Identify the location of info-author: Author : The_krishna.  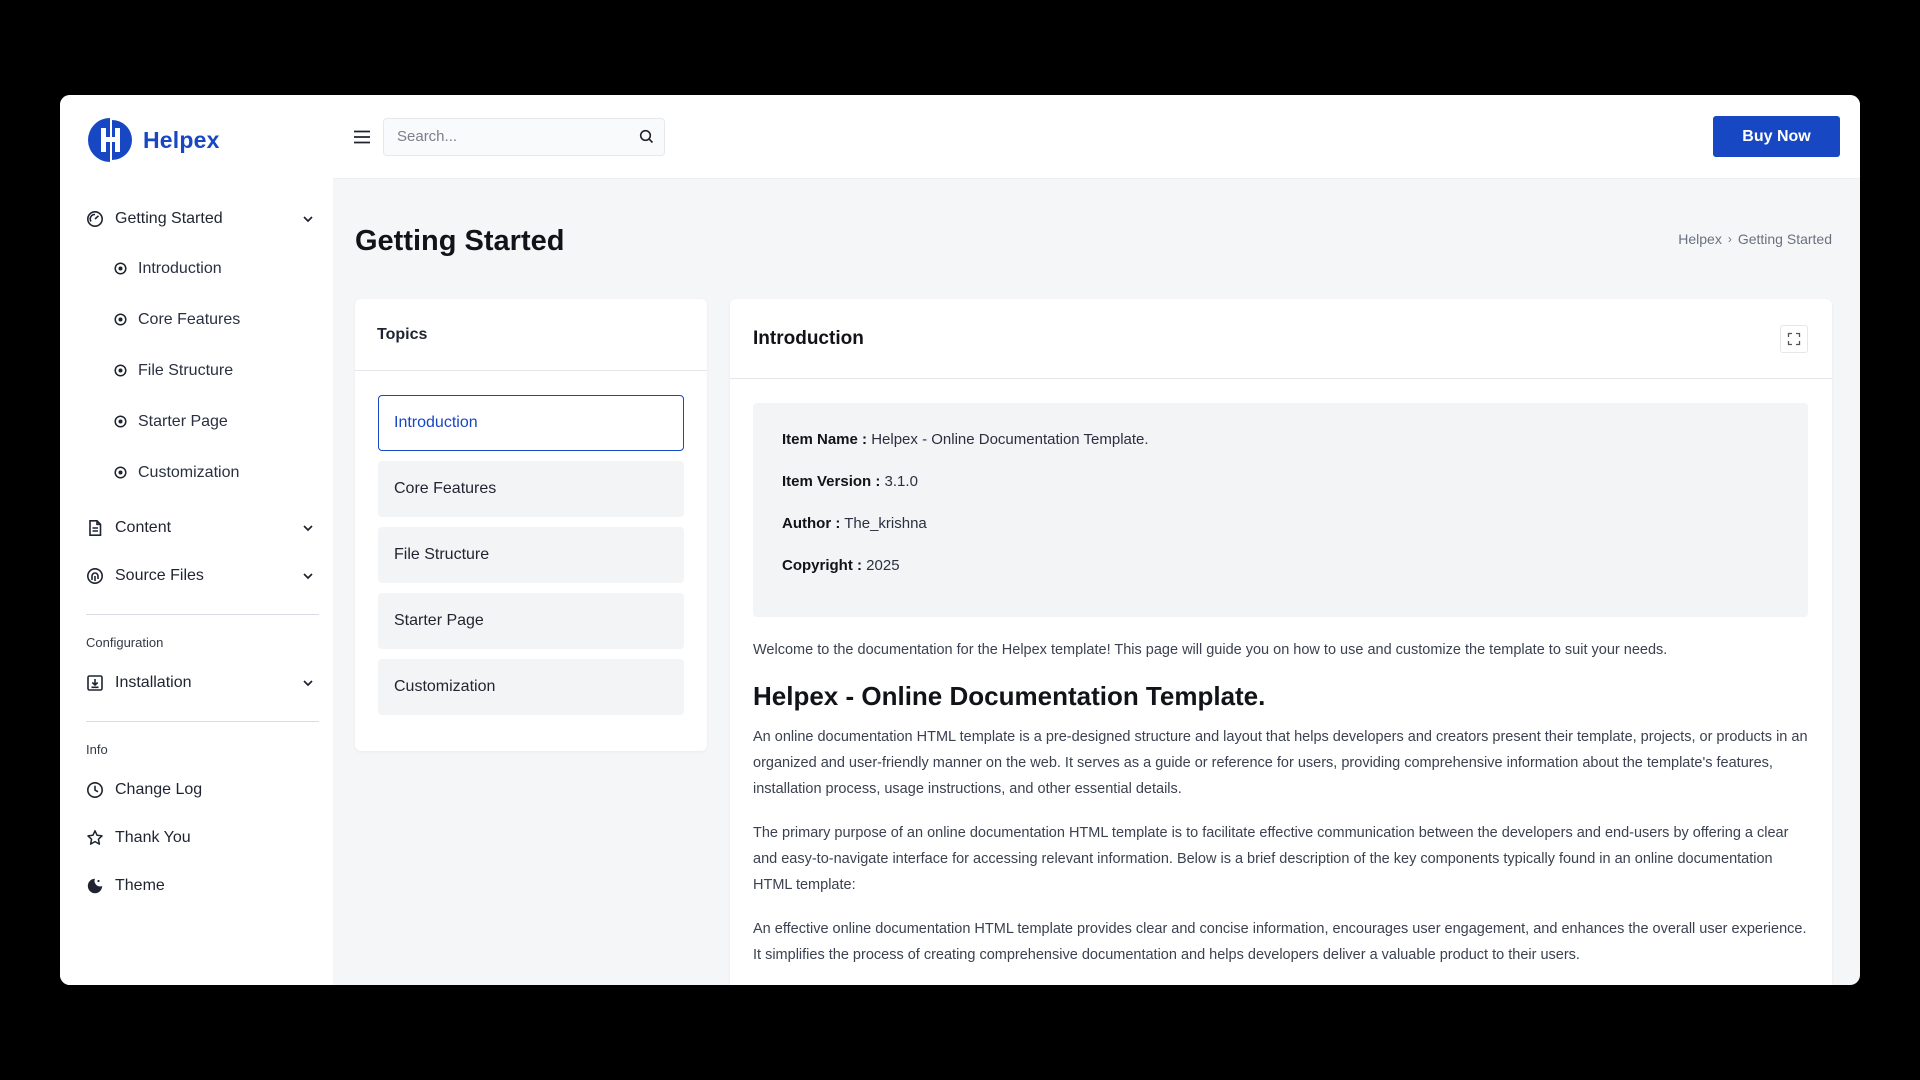
(854, 523).